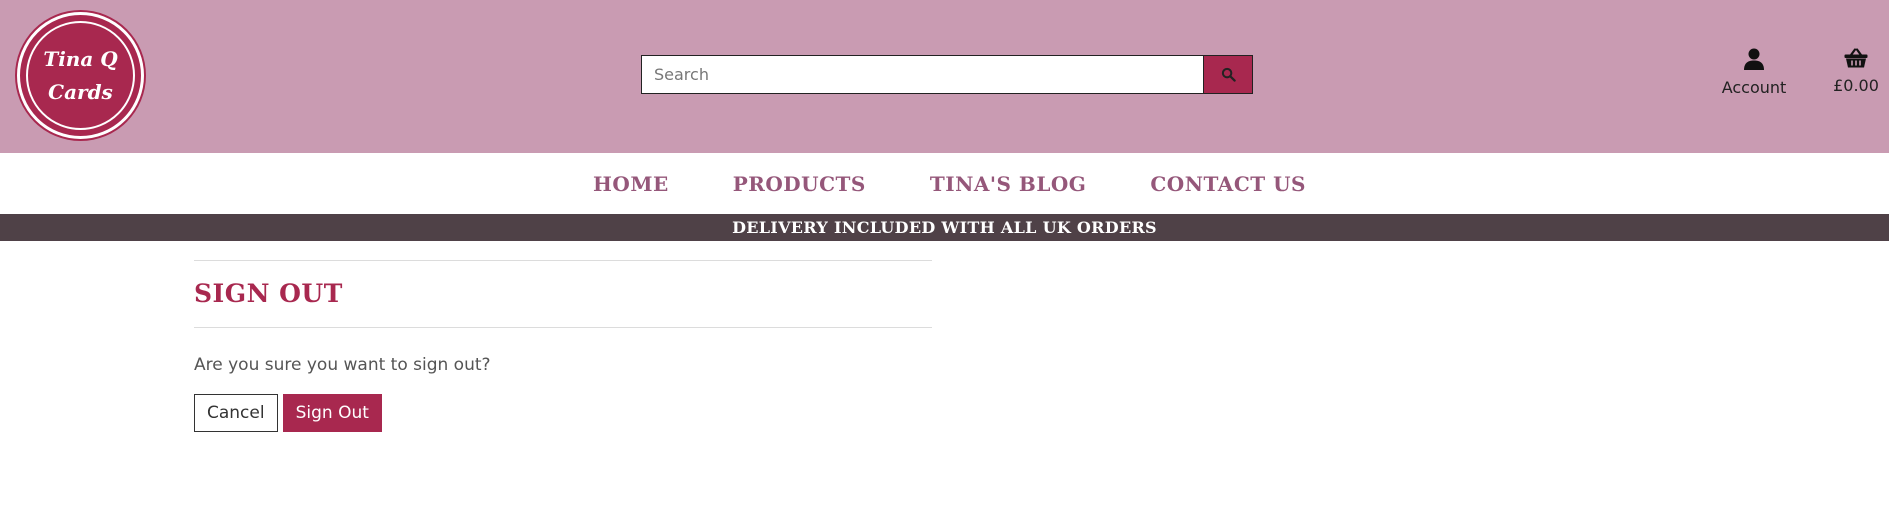 Image resolution: width=1889 pixels, height=505 pixels. I want to click on divider-bottom, so click(563, 327).